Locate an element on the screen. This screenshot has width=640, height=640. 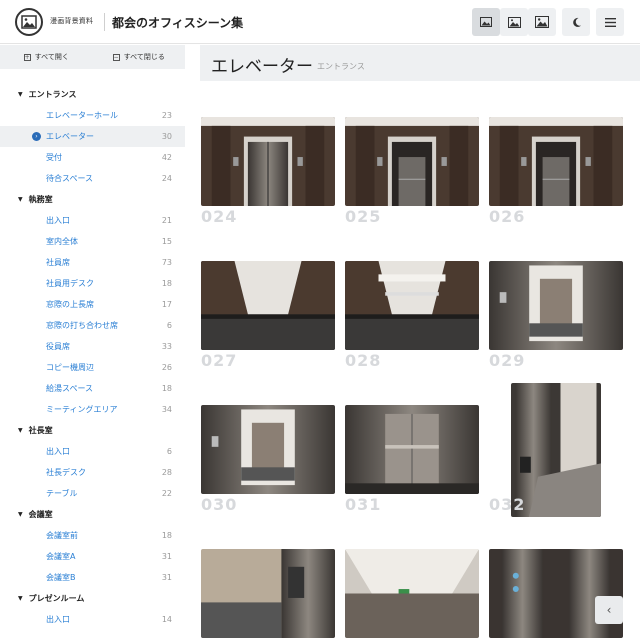
sidebar-item-count: 22 is located at coordinates (166, 493).